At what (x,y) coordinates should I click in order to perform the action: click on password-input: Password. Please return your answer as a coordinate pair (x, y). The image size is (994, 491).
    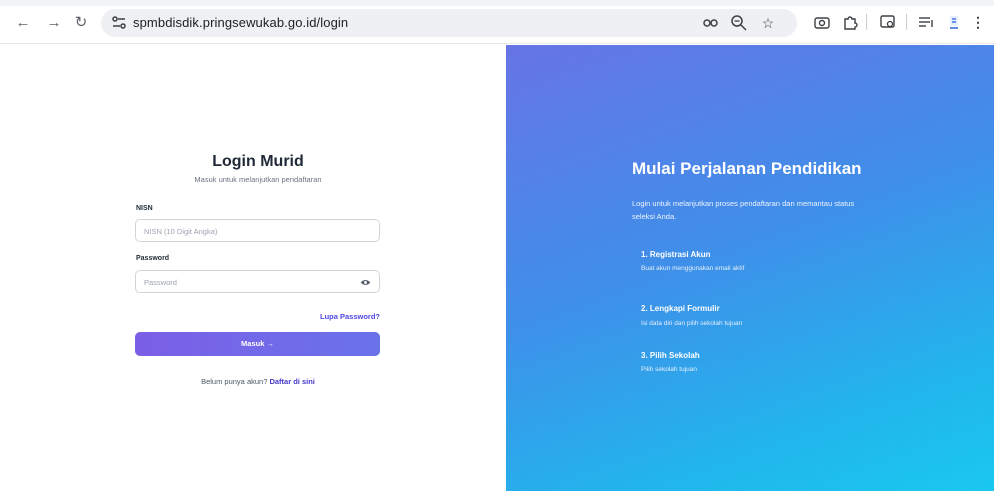
    Looking at the image, I should click on (257, 281).